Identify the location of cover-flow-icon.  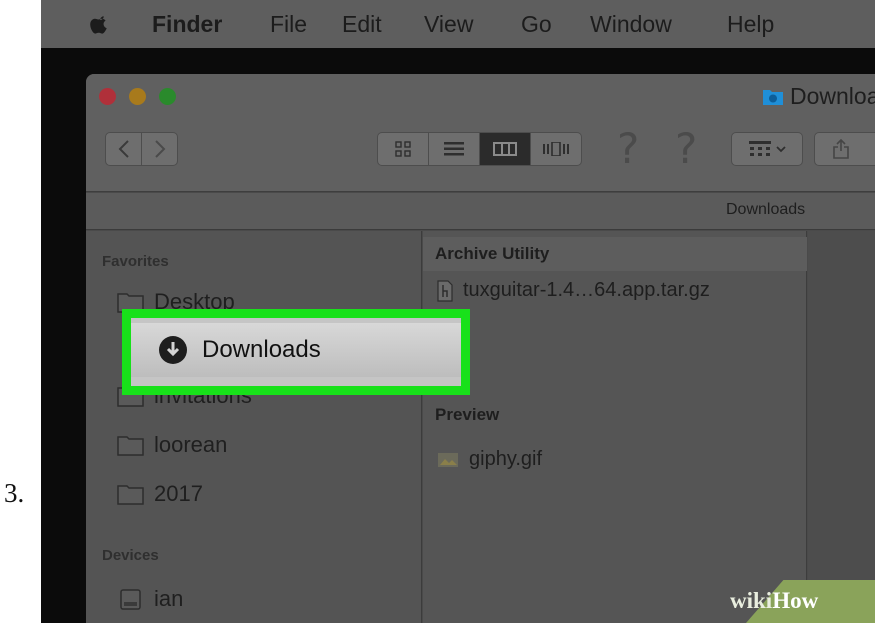
(556, 149).